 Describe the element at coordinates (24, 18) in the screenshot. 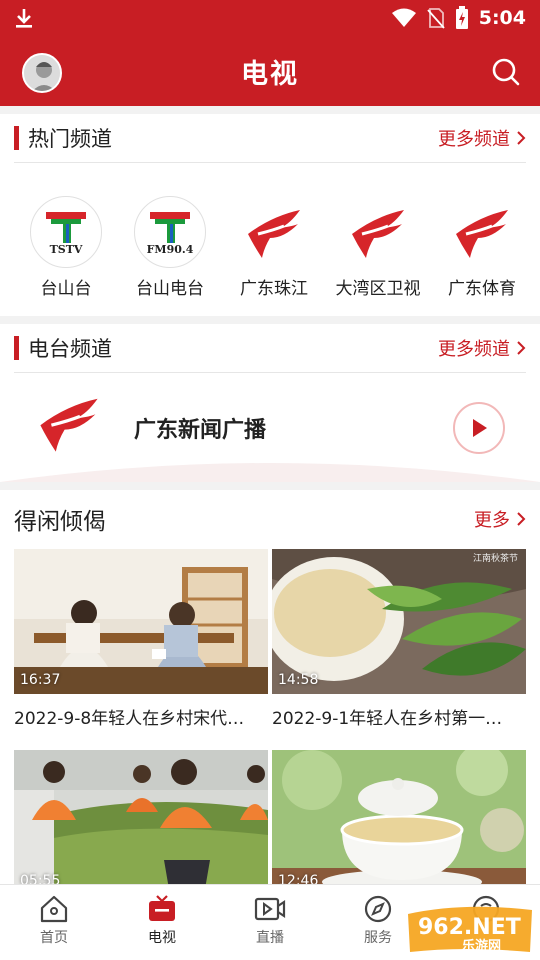

I see `download-icon` at that location.